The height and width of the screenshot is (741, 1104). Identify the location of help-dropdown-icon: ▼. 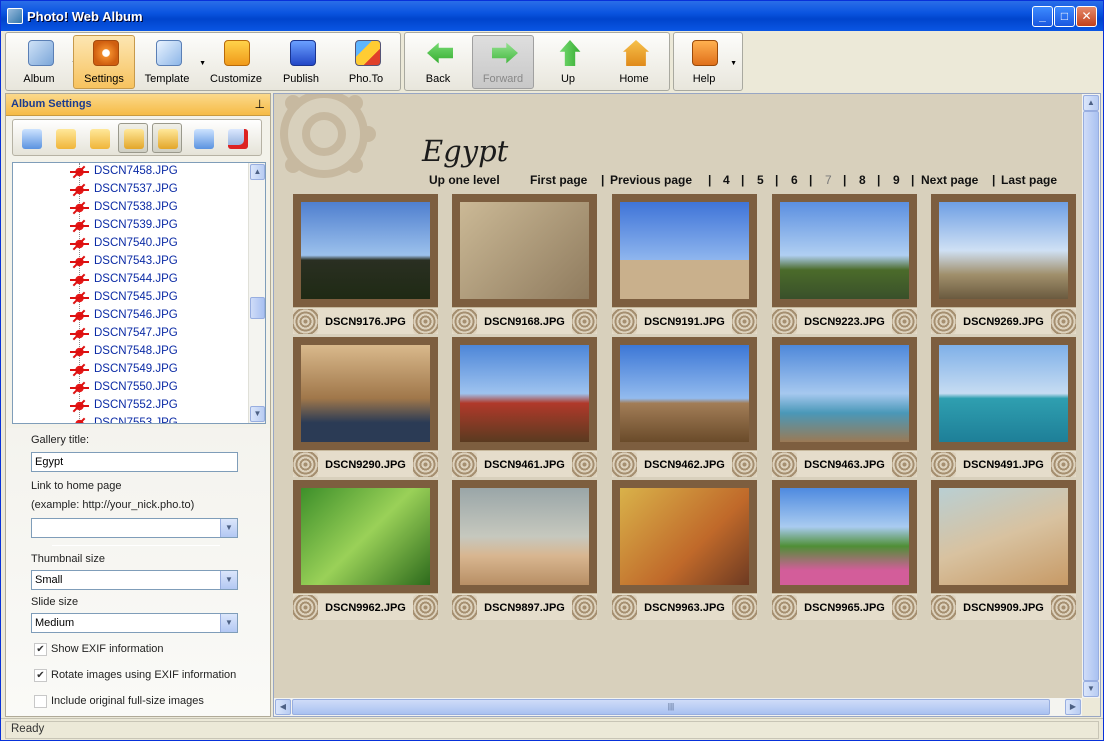
(733, 63).